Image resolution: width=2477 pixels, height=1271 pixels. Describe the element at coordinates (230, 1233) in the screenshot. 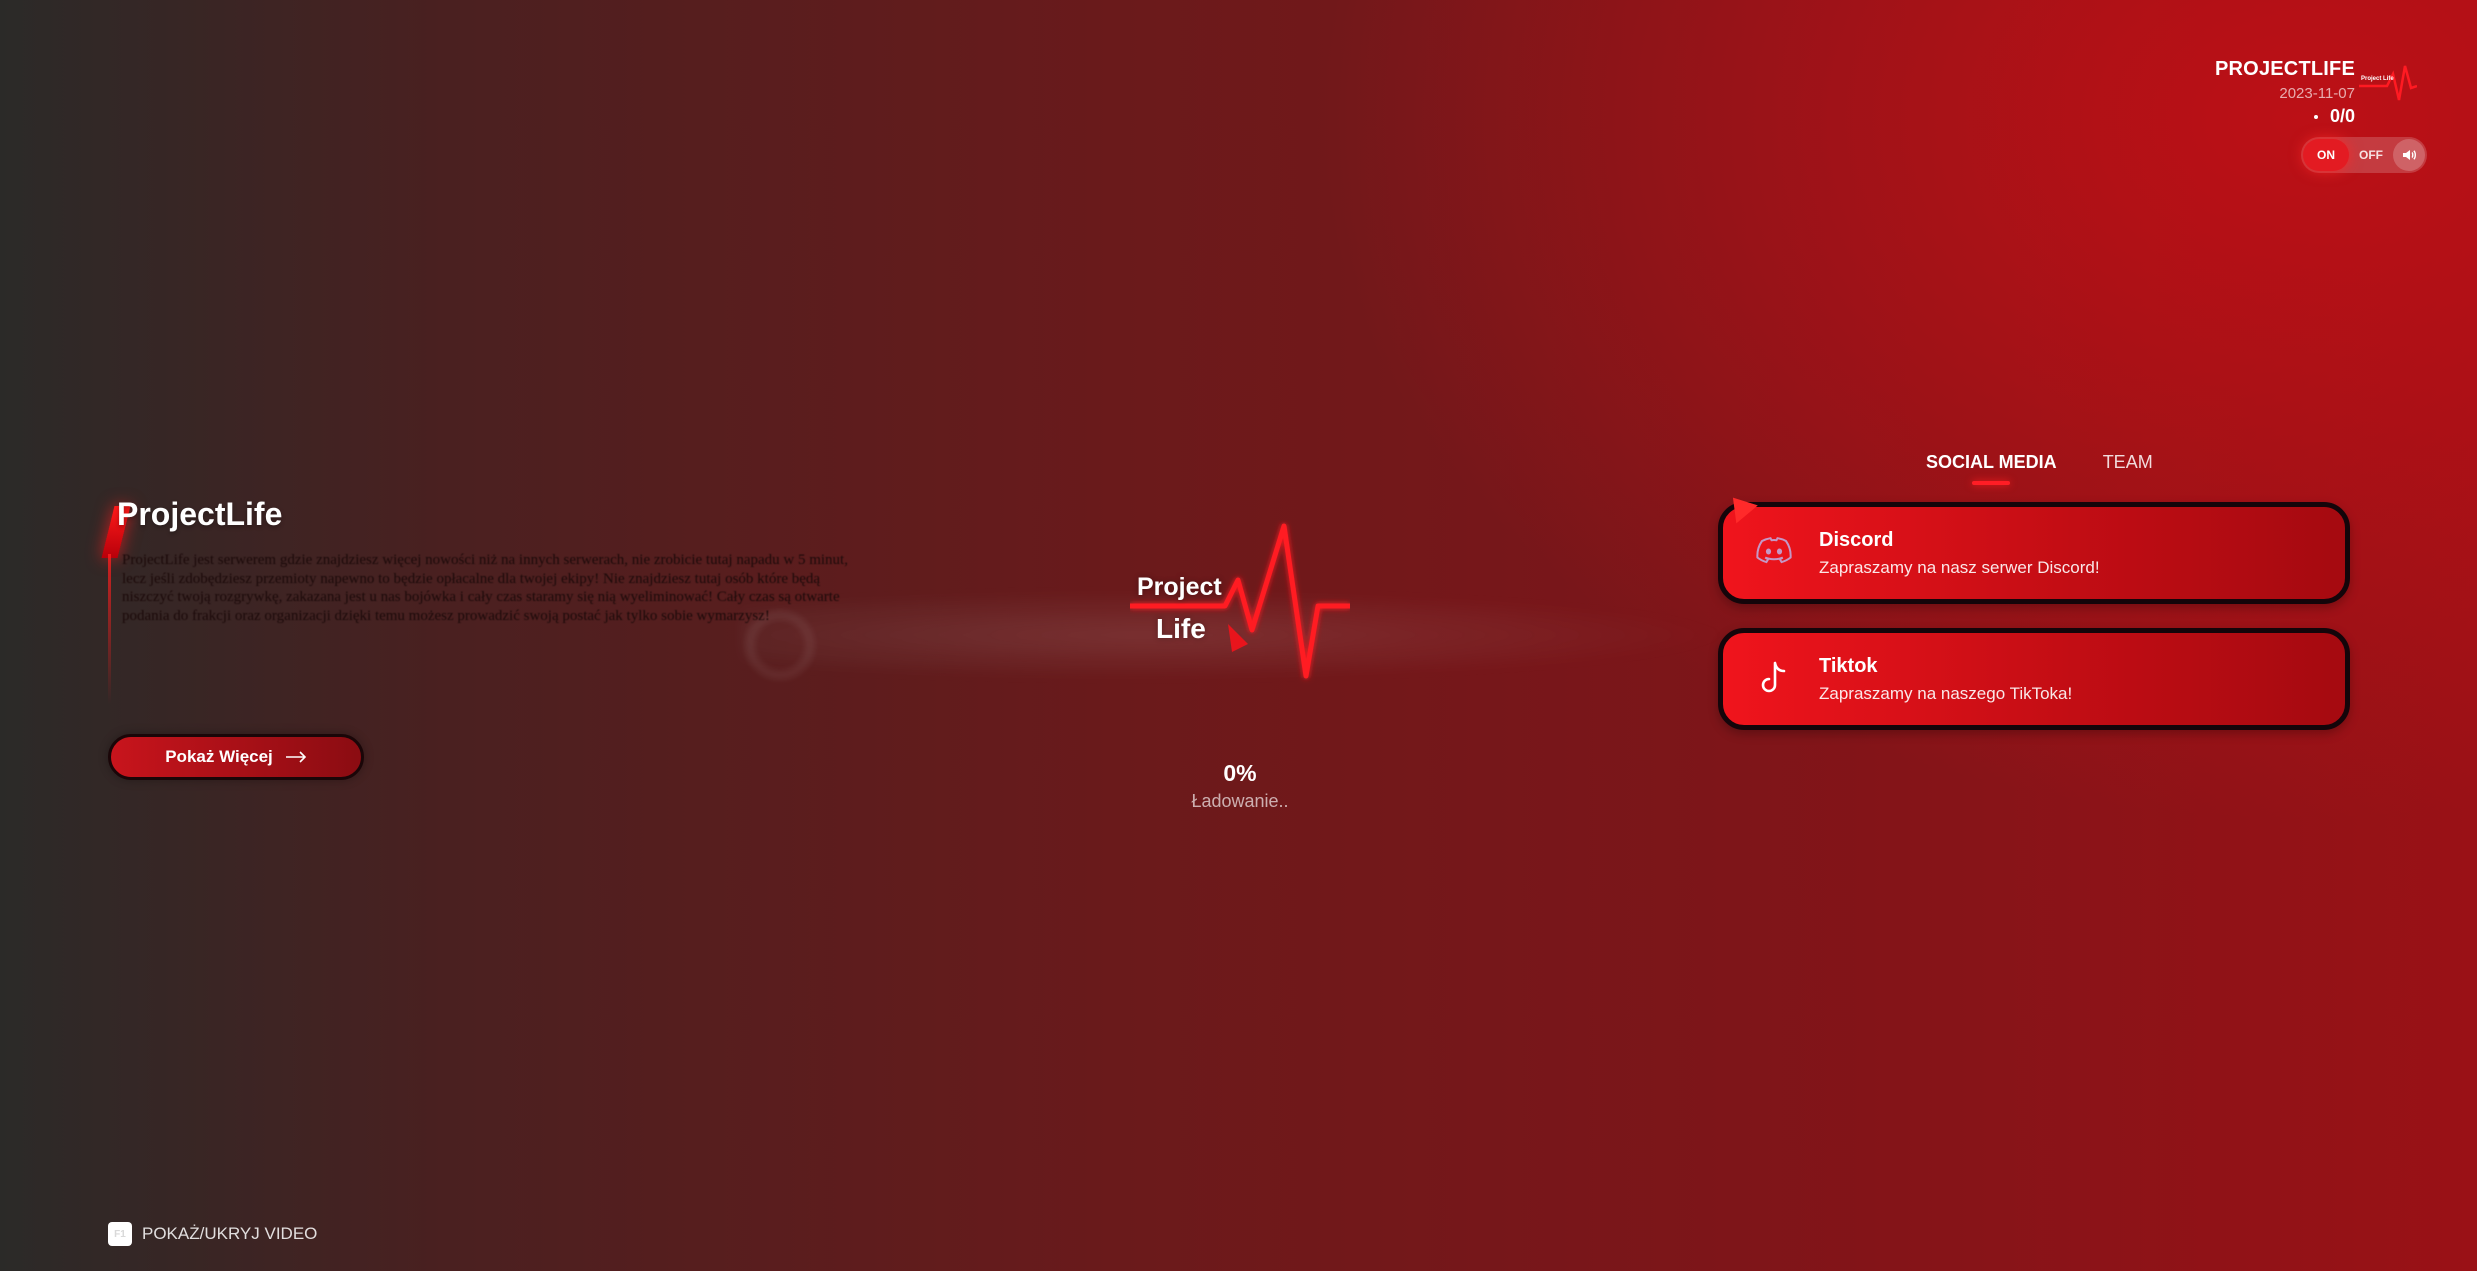

I see `video-toggle-label: POKAŻ/UKRYJ VIDEO` at that location.